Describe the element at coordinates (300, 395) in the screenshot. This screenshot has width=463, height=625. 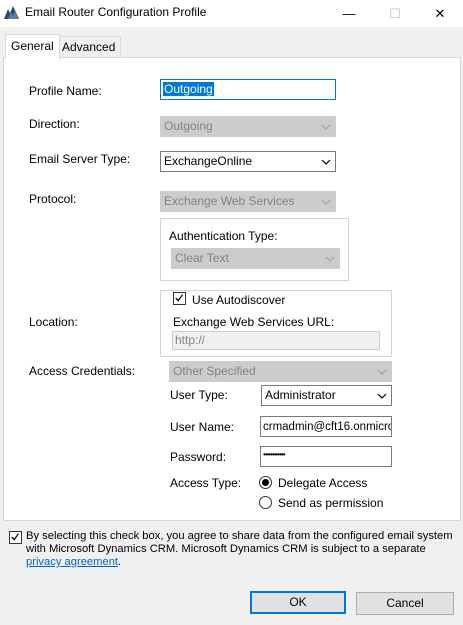
I see `user-type-value: Administrator` at that location.